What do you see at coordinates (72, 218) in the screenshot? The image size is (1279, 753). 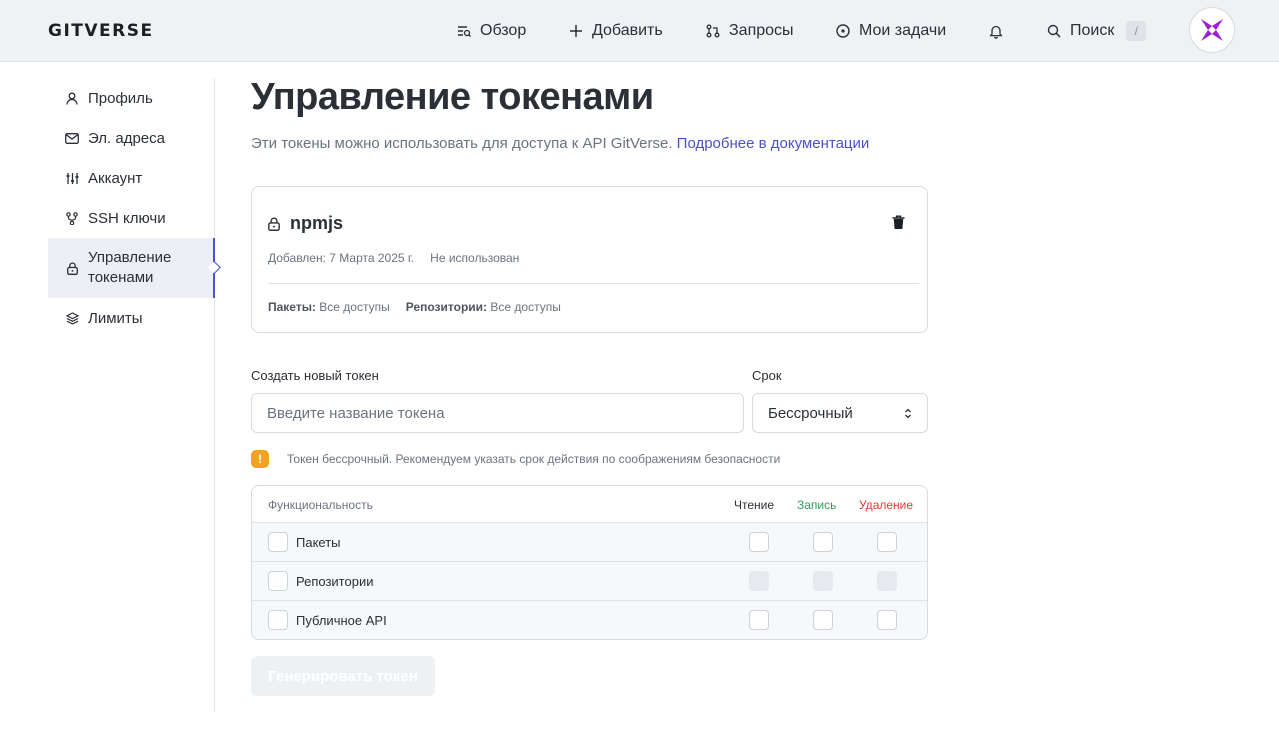 I see `key-branch-icon` at bounding box center [72, 218].